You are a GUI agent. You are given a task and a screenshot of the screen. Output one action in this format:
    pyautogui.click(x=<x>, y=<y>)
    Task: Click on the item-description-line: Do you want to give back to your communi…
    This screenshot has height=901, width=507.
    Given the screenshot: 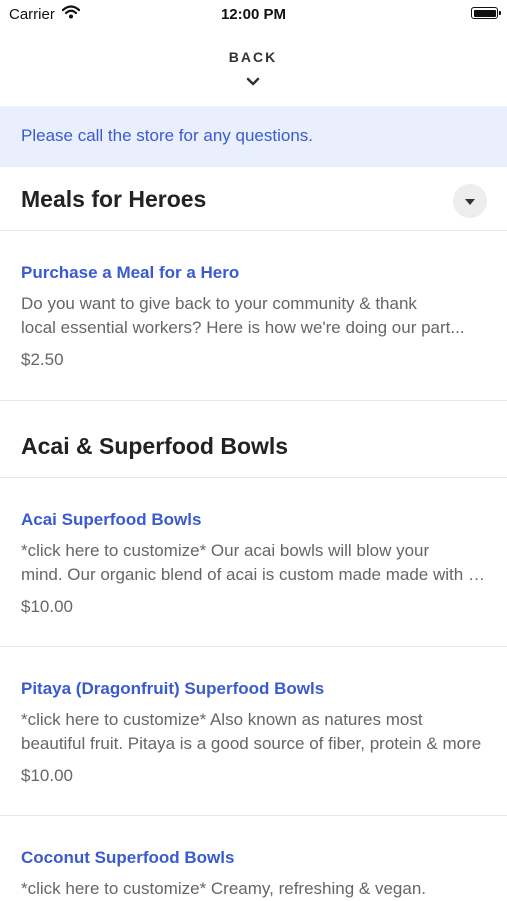 What is the action you would take?
    pyautogui.click(x=219, y=303)
    